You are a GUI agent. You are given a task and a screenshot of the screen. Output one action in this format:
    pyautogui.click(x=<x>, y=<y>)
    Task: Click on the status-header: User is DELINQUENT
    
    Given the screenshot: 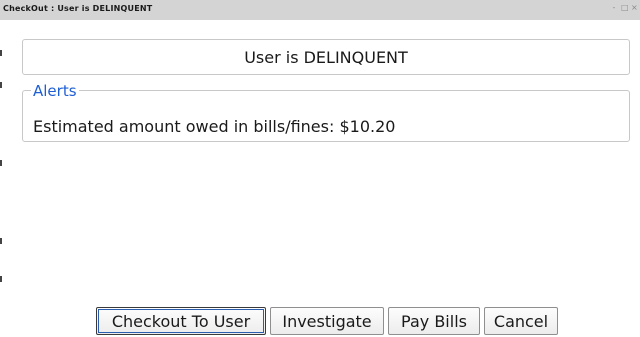 What is the action you would take?
    pyautogui.click(x=326, y=57)
    